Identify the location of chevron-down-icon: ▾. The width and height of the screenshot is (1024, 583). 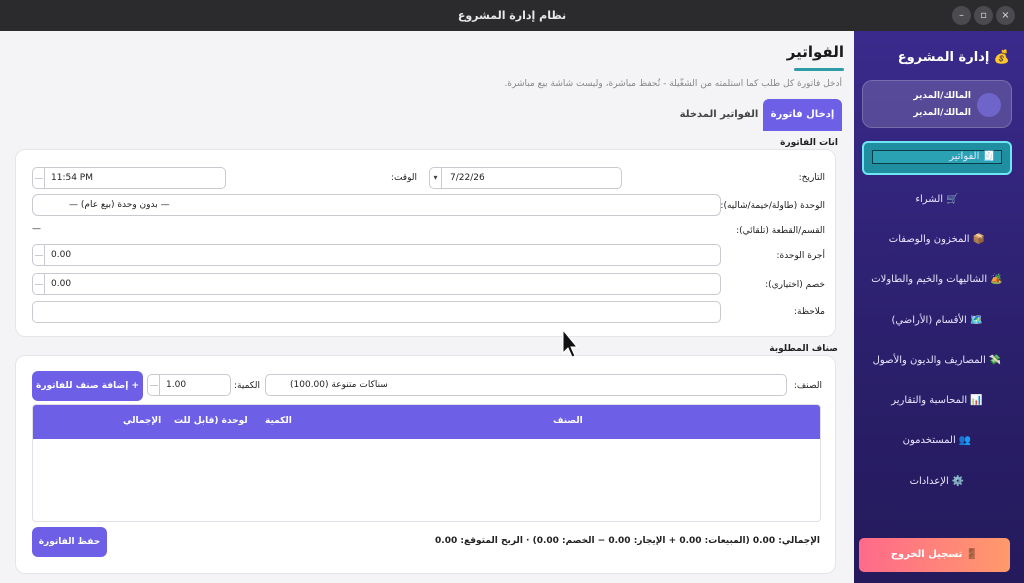
(436, 178).